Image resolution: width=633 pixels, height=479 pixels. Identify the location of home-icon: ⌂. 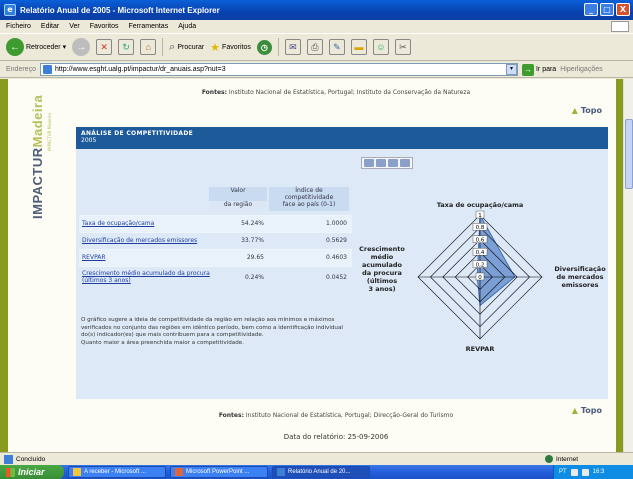
(148, 47).